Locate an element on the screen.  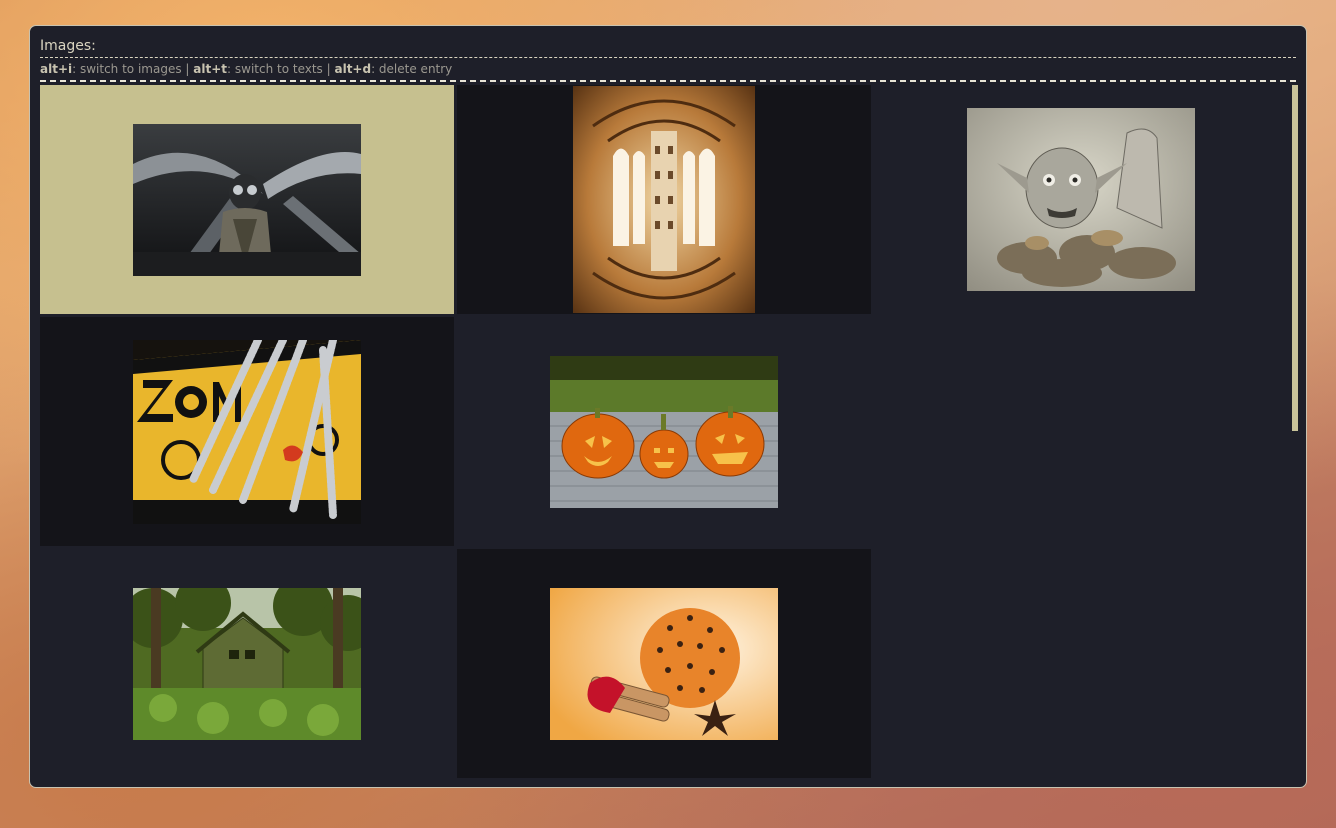
thumbnail-zombie-warning-sign is located at coordinates (247, 431).